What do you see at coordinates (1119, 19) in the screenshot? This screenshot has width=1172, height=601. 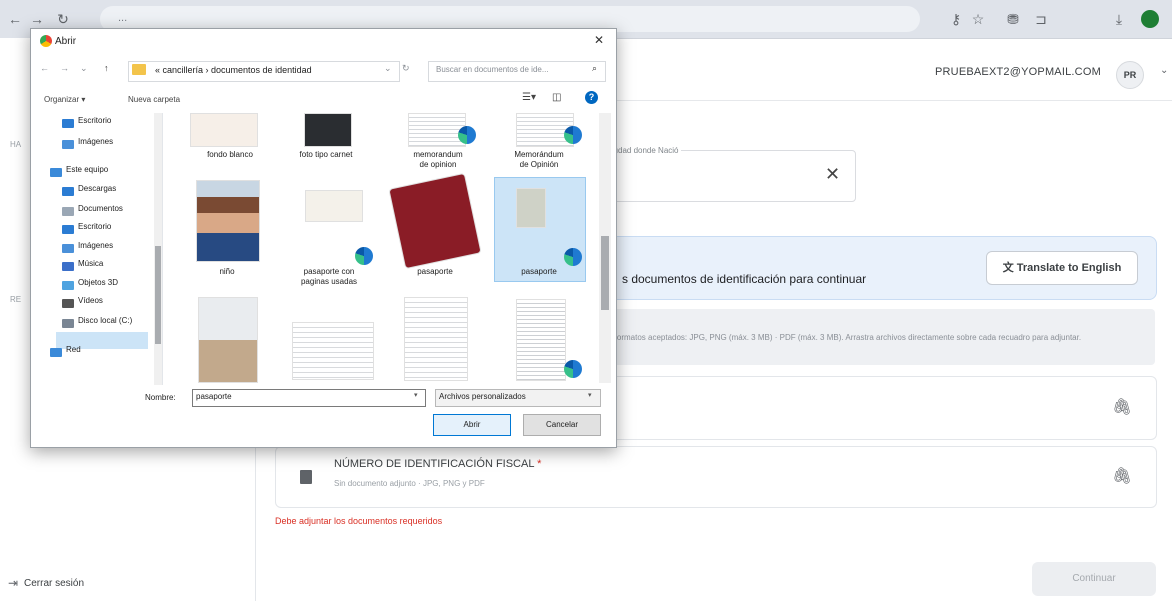 I see `download-icon: ⤓` at bounding box center [1119, 19].